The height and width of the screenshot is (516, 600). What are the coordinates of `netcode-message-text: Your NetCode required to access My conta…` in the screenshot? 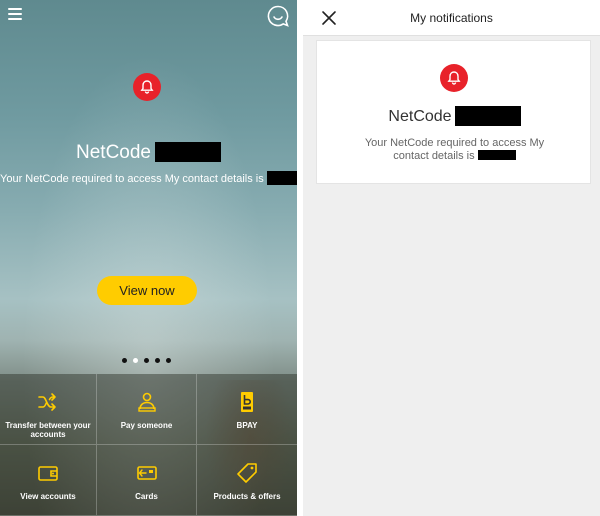 It's located at (132, 179).